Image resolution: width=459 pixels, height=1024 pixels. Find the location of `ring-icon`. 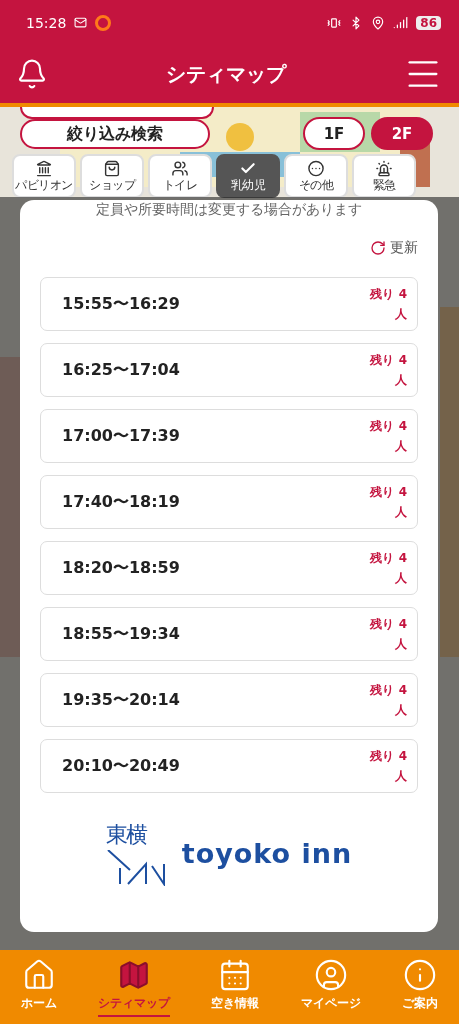

ring-icon is located at coordinates (103, 22).